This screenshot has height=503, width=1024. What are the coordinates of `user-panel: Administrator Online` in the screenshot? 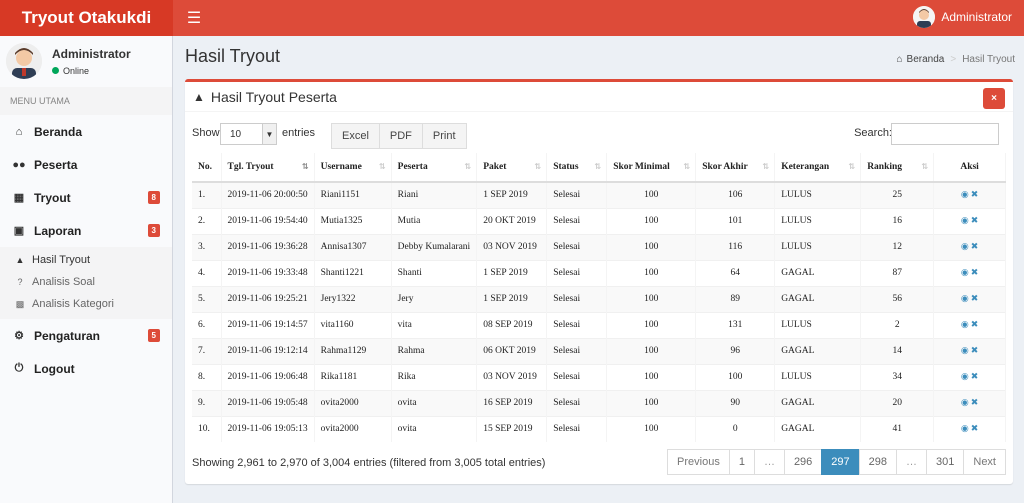 It's located at (86, 61).